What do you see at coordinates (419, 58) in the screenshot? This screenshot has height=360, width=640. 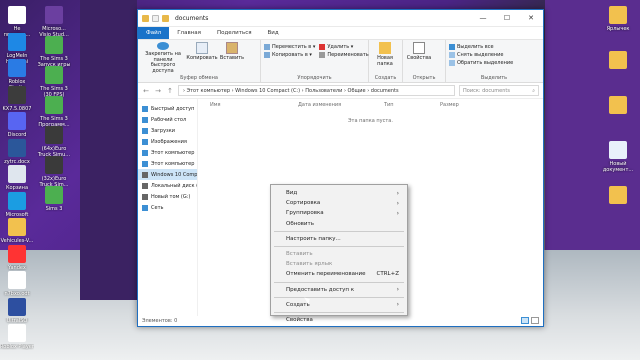 I see `properties-button: Свойства` at bounding box center [419, 58].